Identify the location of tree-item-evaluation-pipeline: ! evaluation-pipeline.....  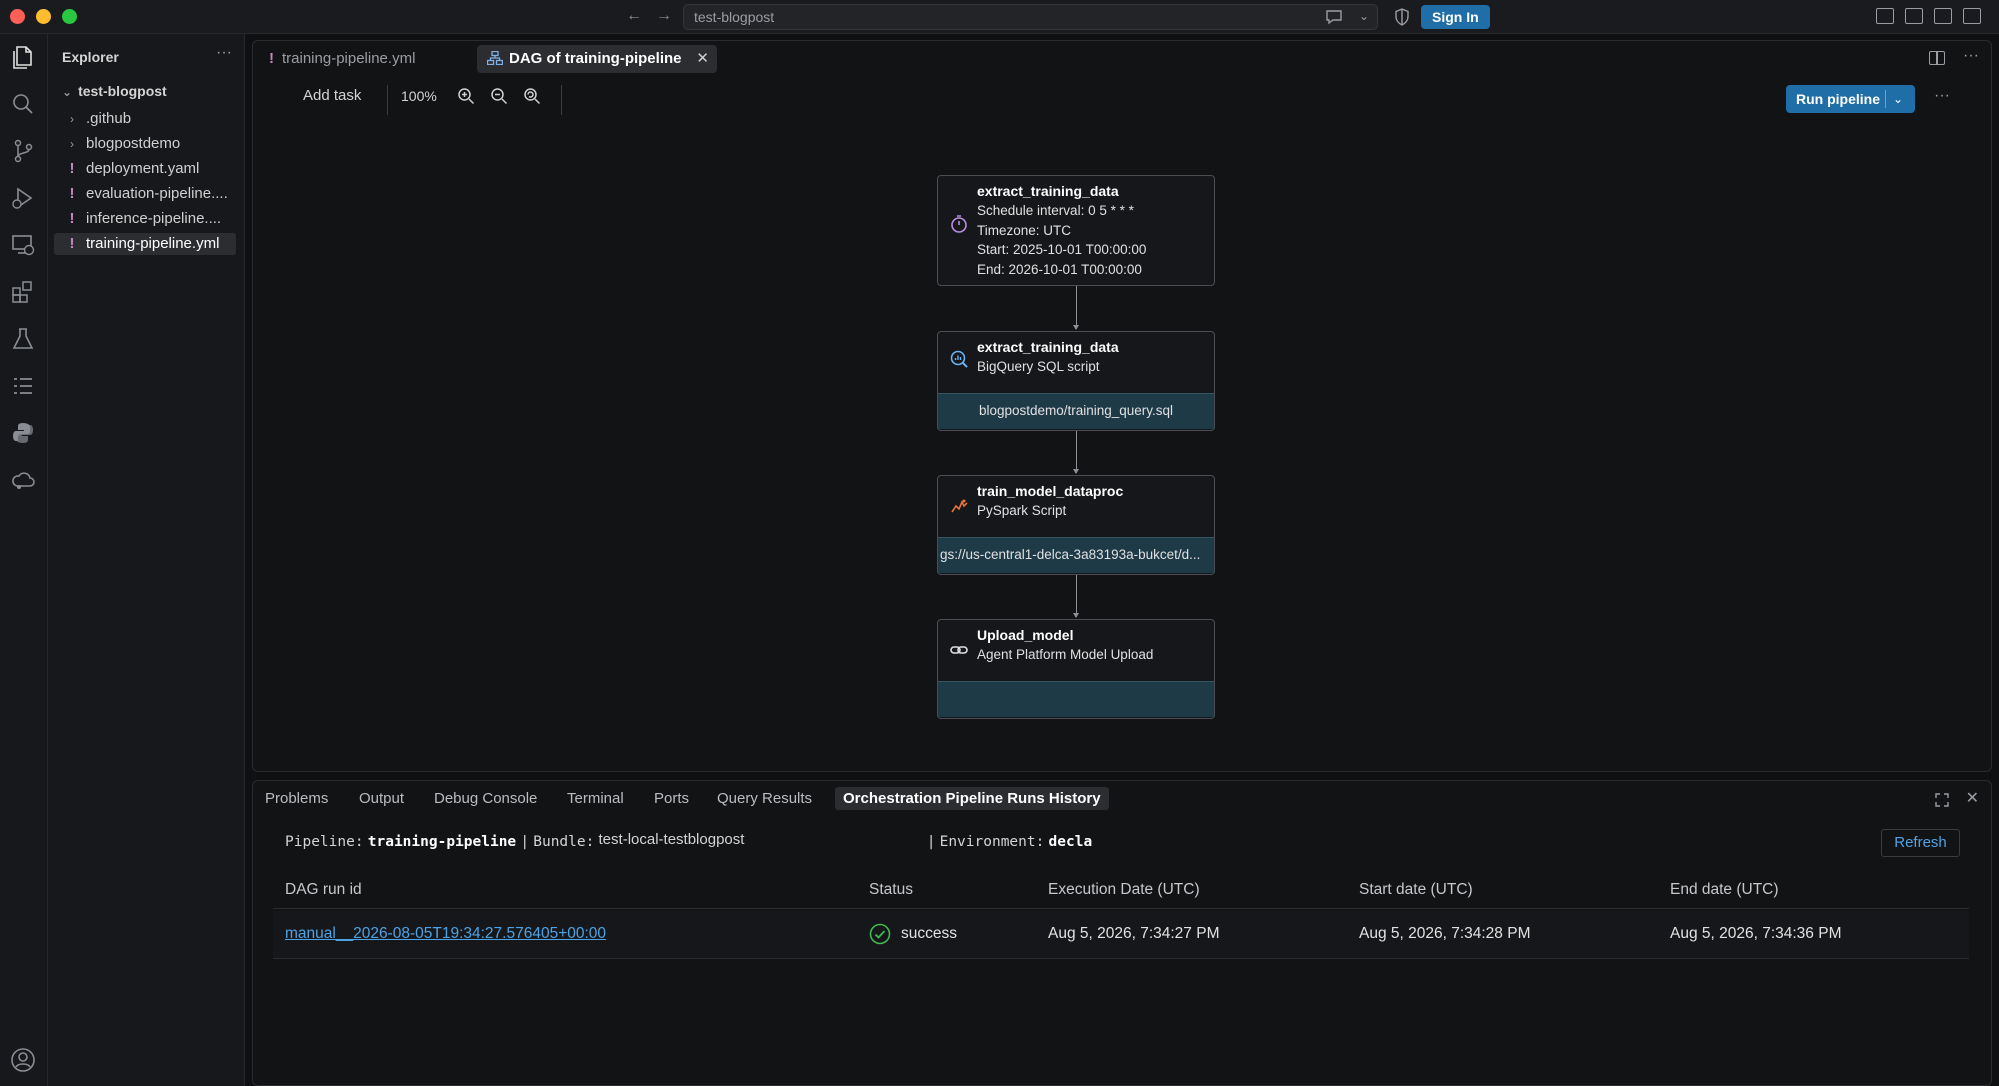
(145, 194).